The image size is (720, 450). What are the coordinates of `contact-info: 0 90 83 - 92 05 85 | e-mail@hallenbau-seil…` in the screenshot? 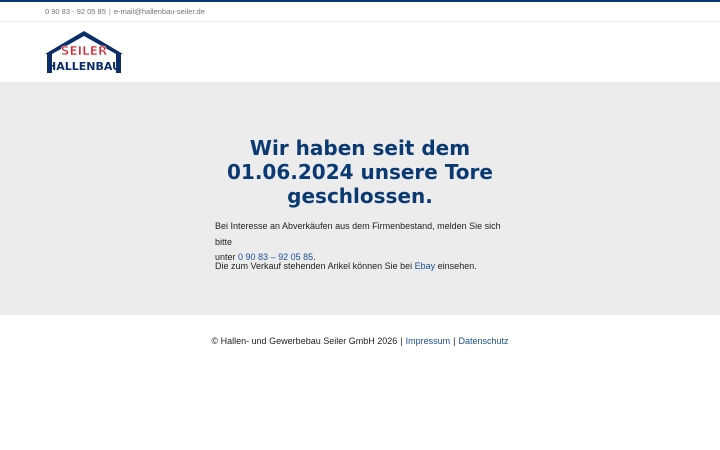 It's located at (125, 11).